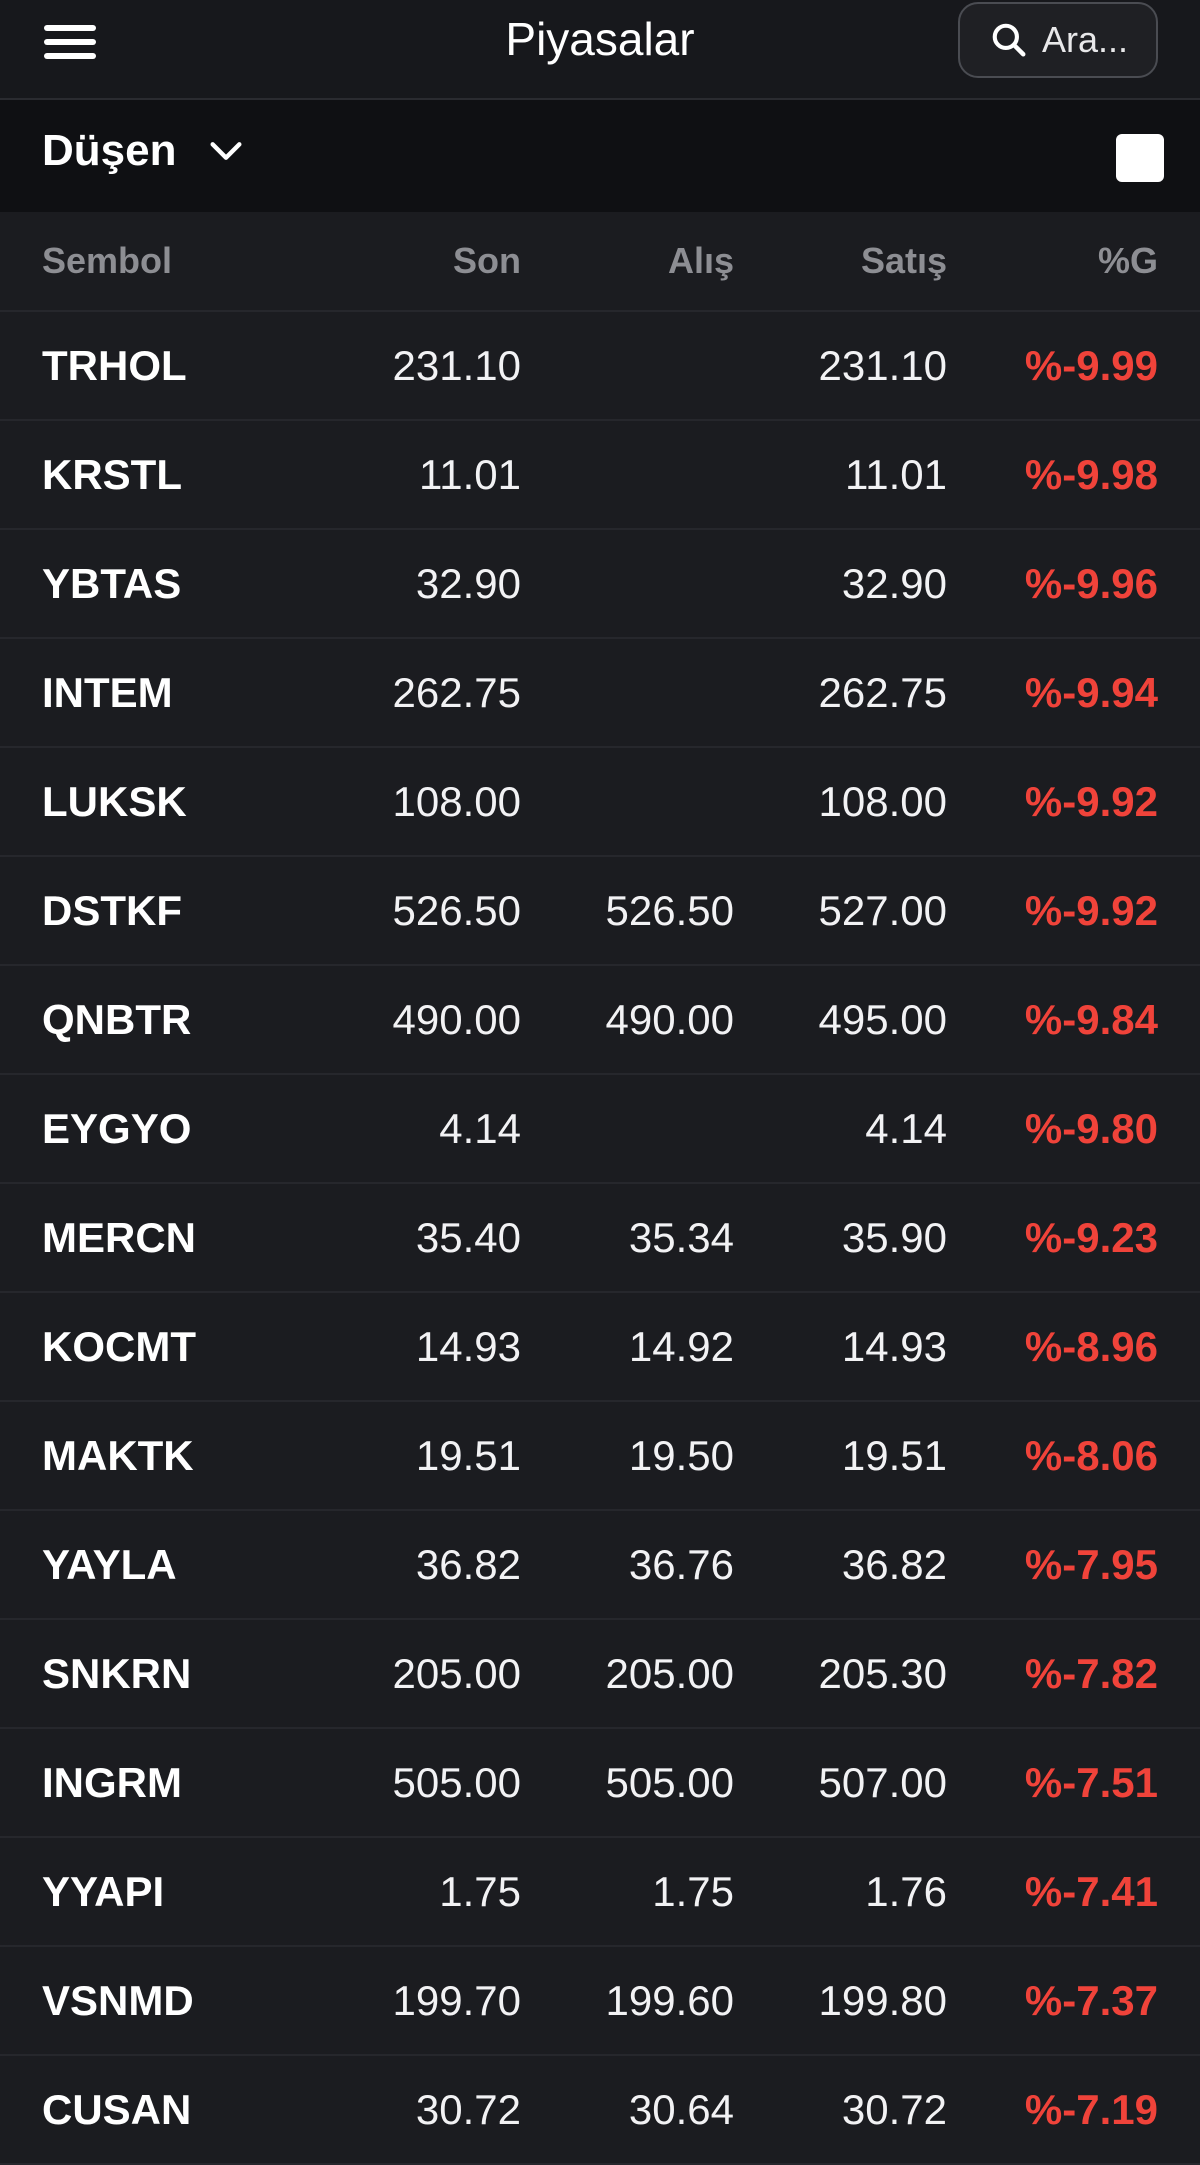  Describe the element at coordinates (109, 150) in the screenshot. I see `filter-selected-label: Düşen` at that location.